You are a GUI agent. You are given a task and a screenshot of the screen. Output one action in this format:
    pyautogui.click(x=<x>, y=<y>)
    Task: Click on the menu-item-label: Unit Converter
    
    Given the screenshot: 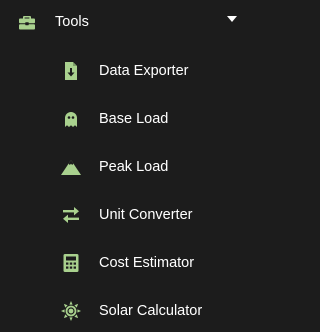 What is the action you would take?
    pyautogui.click(x=146, y=215)
    